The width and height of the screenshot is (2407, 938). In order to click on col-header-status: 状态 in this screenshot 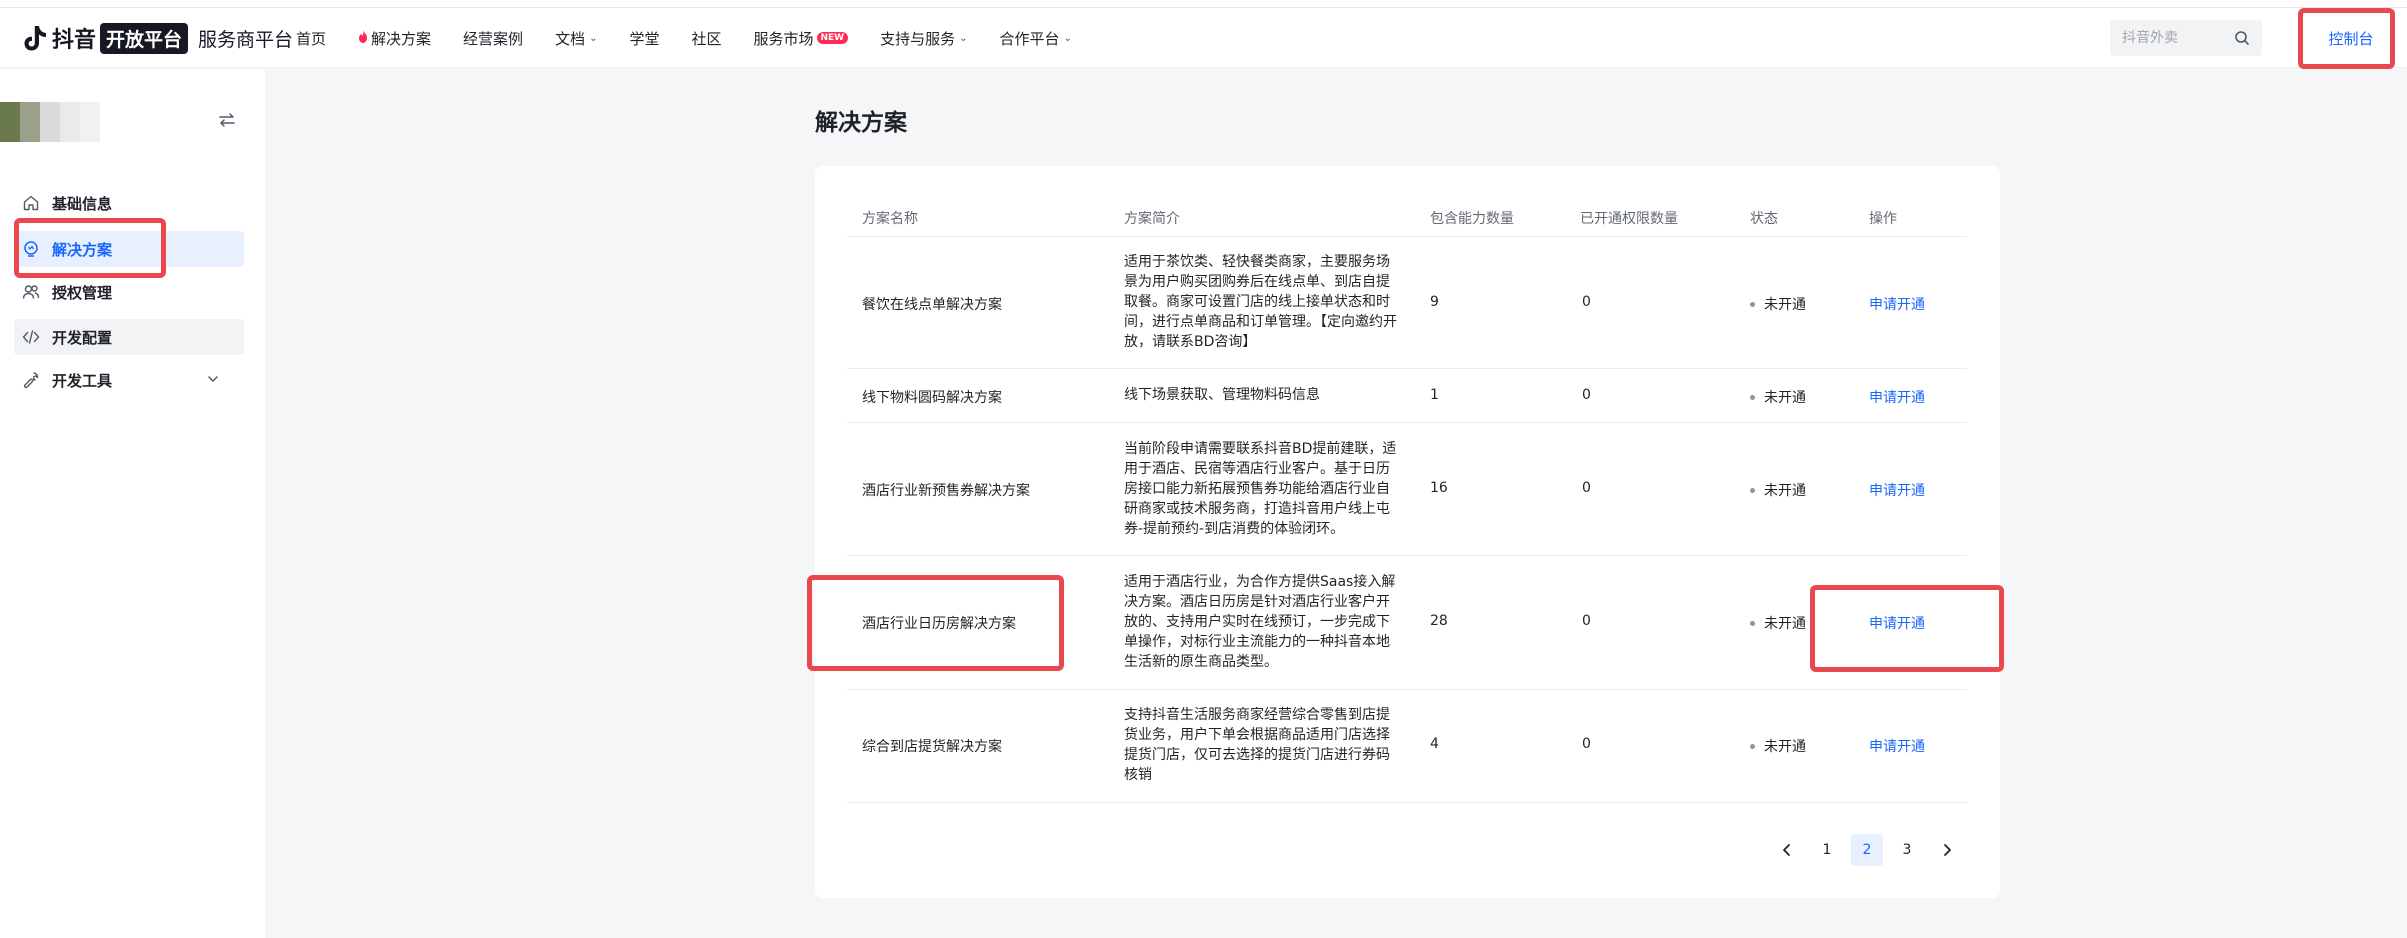, I will do `click(1764, 219)`.